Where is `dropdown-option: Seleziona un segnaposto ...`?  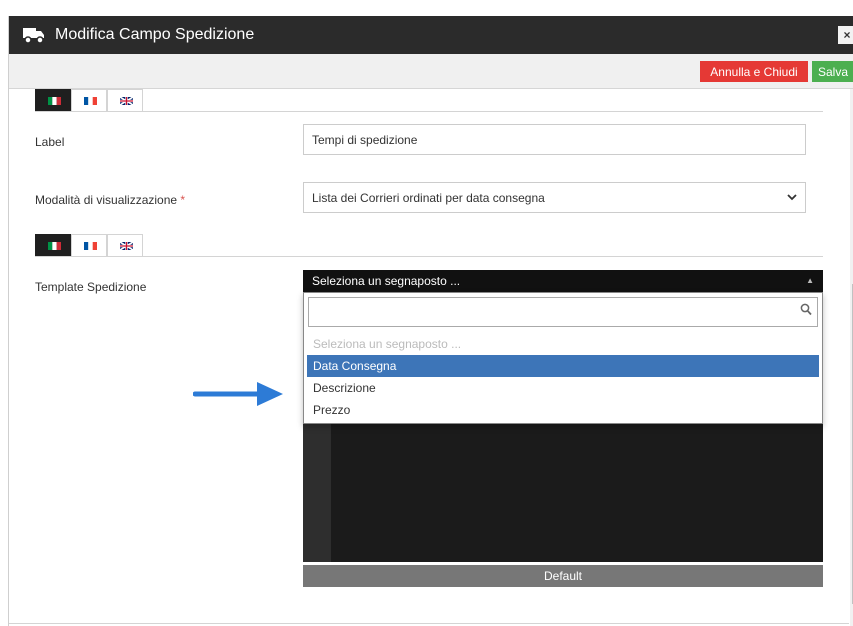
dropdown-option: Seleziona un segnaposto ... is located at coordinates (387, 344).